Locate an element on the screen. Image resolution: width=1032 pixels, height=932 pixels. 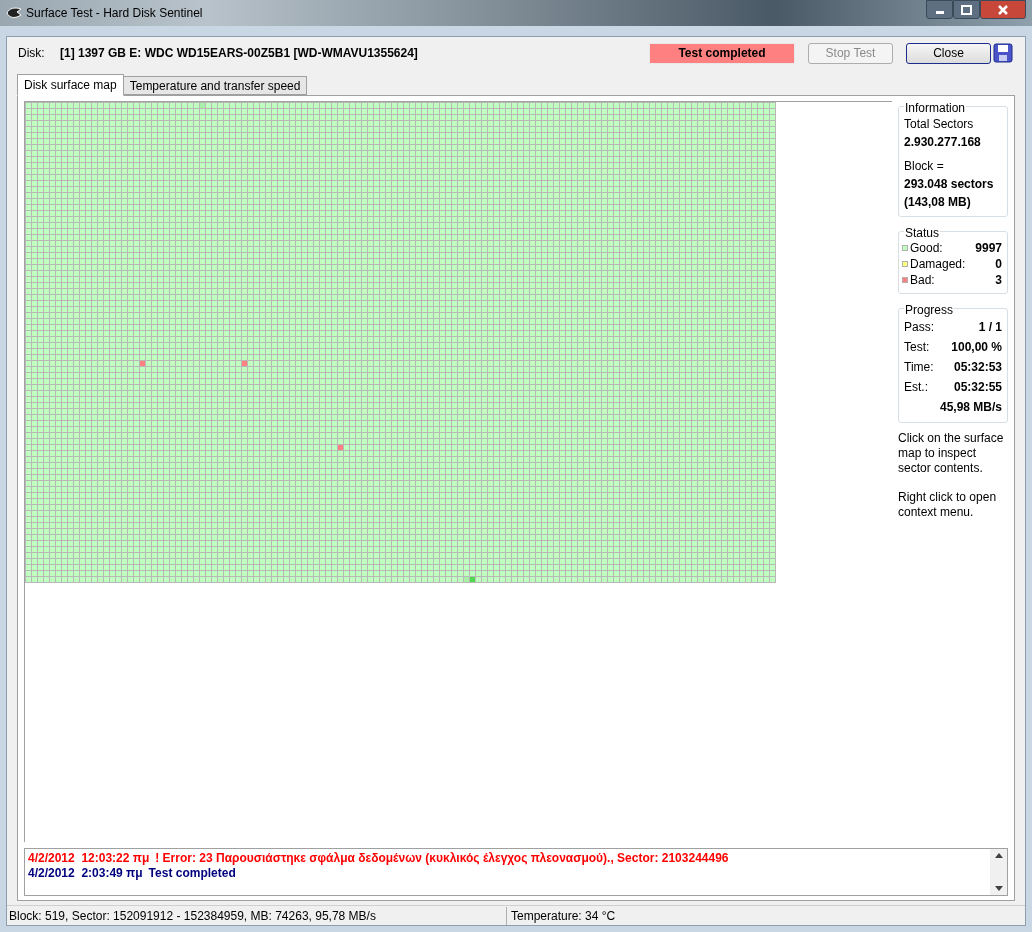
status-label: Good: is located at coordinates (926, 248).